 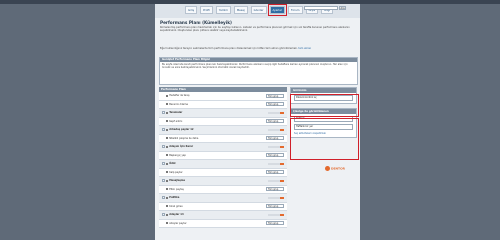 What do you see at coordinates (223, 172) in the screenshot?
I see `table-row: Kalp paylar Tüm grup` at bounding box center [223, 172].